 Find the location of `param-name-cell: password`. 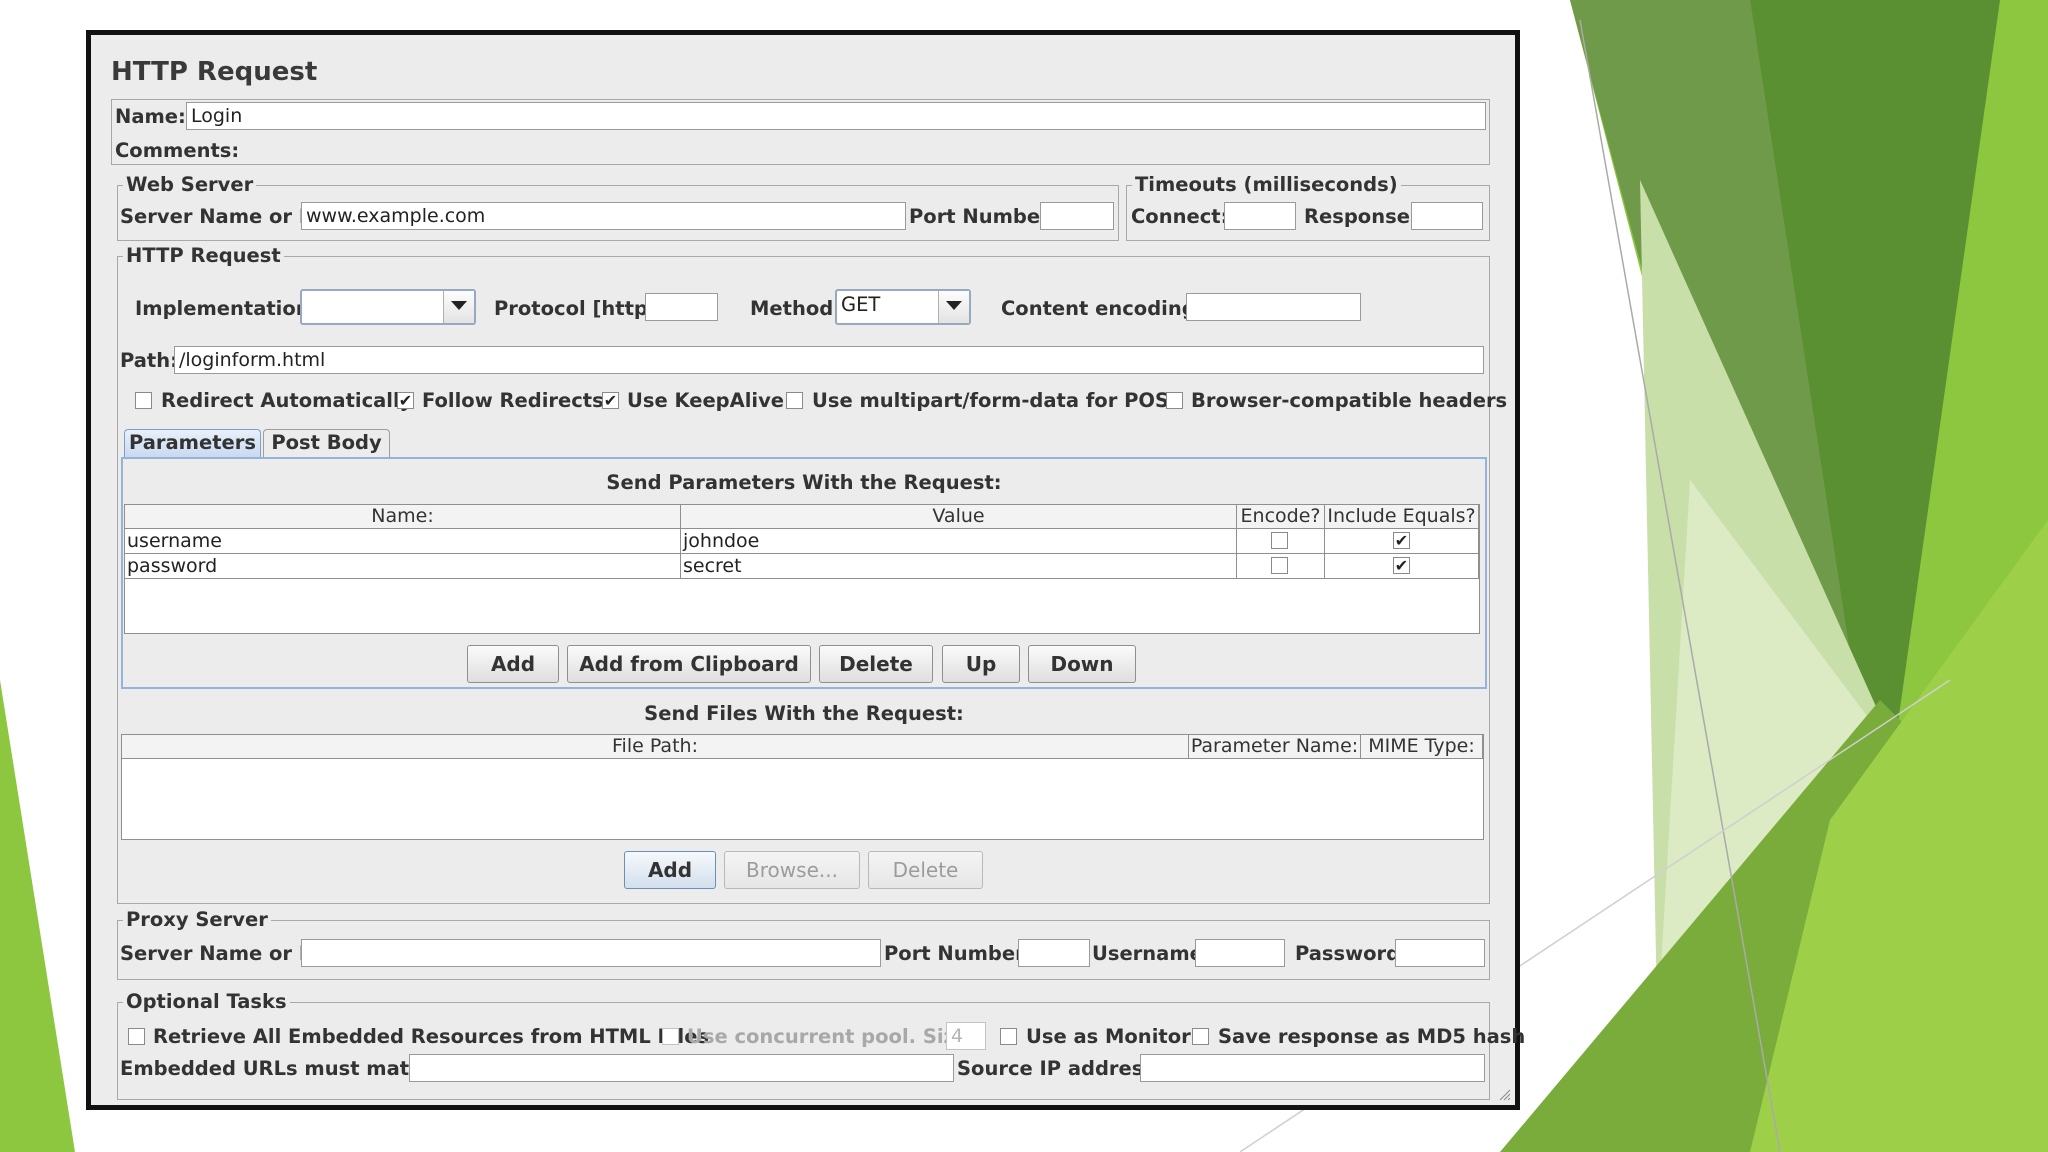

param-name-cell: password is located at coordinates (403, 566).